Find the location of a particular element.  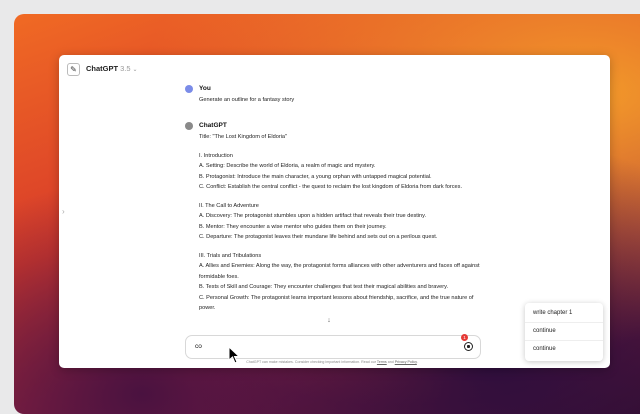

user-message-text: Generate an outline for a fantasy story is located at coordinates (247, 100).